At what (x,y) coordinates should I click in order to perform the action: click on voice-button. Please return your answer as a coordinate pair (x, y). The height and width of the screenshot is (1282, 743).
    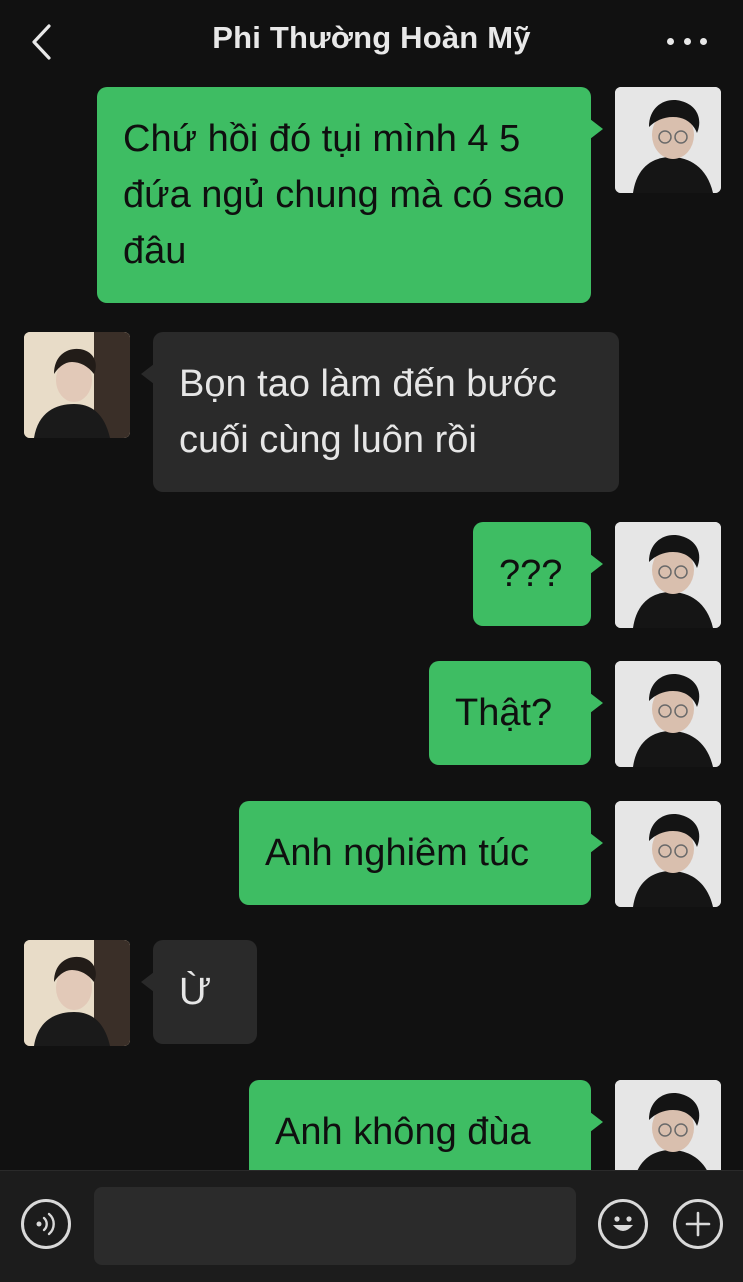
    Looking at the image, I should click on (46, 1224).